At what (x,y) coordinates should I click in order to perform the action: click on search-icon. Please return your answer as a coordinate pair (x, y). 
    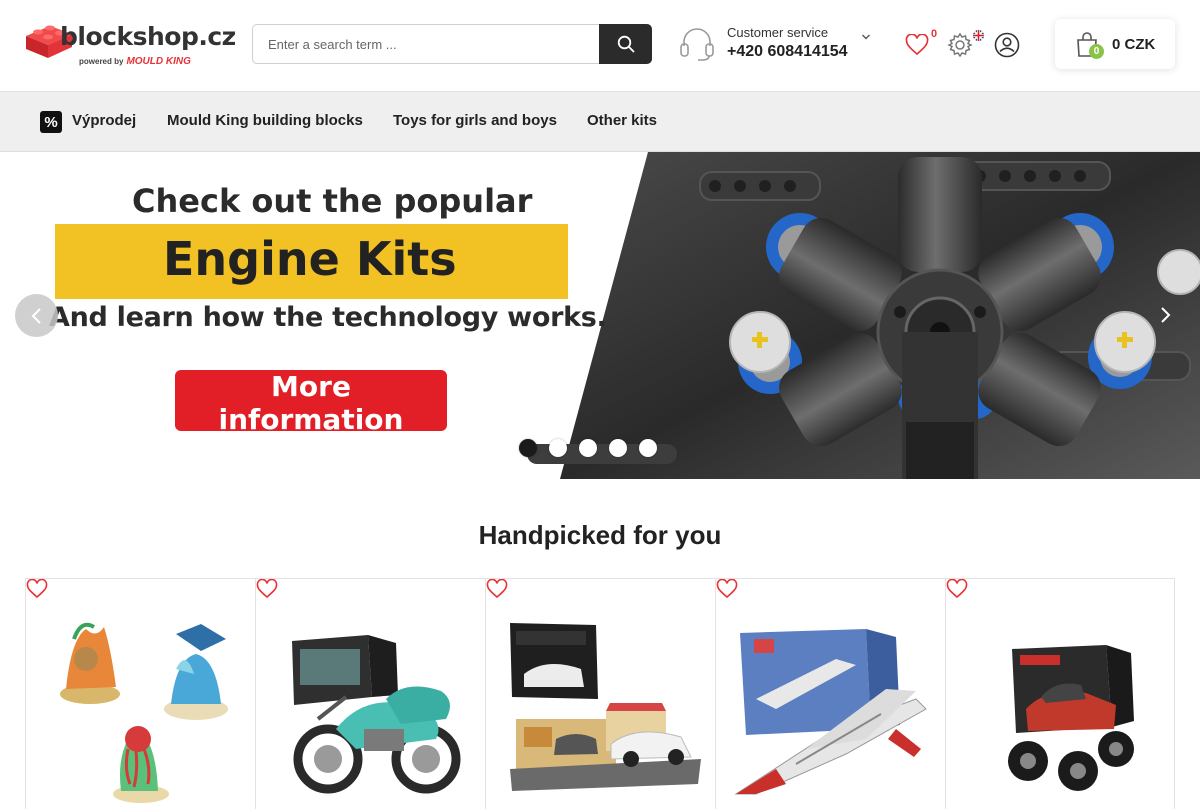
    Looking at the image, I should click on (625, 44).